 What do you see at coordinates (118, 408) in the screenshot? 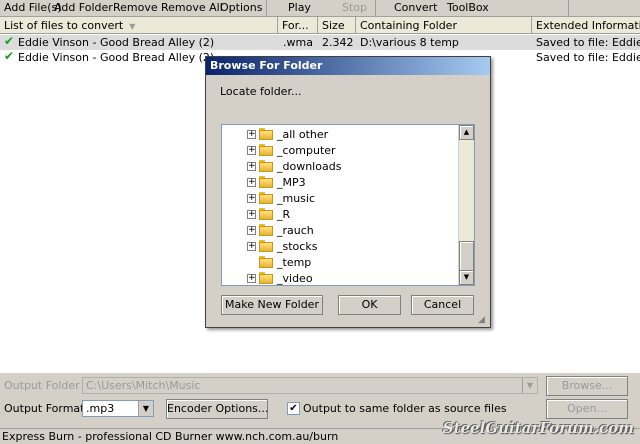
I see `output-format-select: .mp3 ▼` at bounding box center [118, 408].